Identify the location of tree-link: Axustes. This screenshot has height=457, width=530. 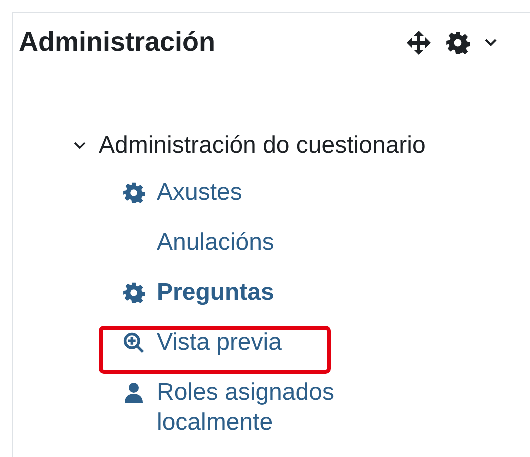
(199, 193).